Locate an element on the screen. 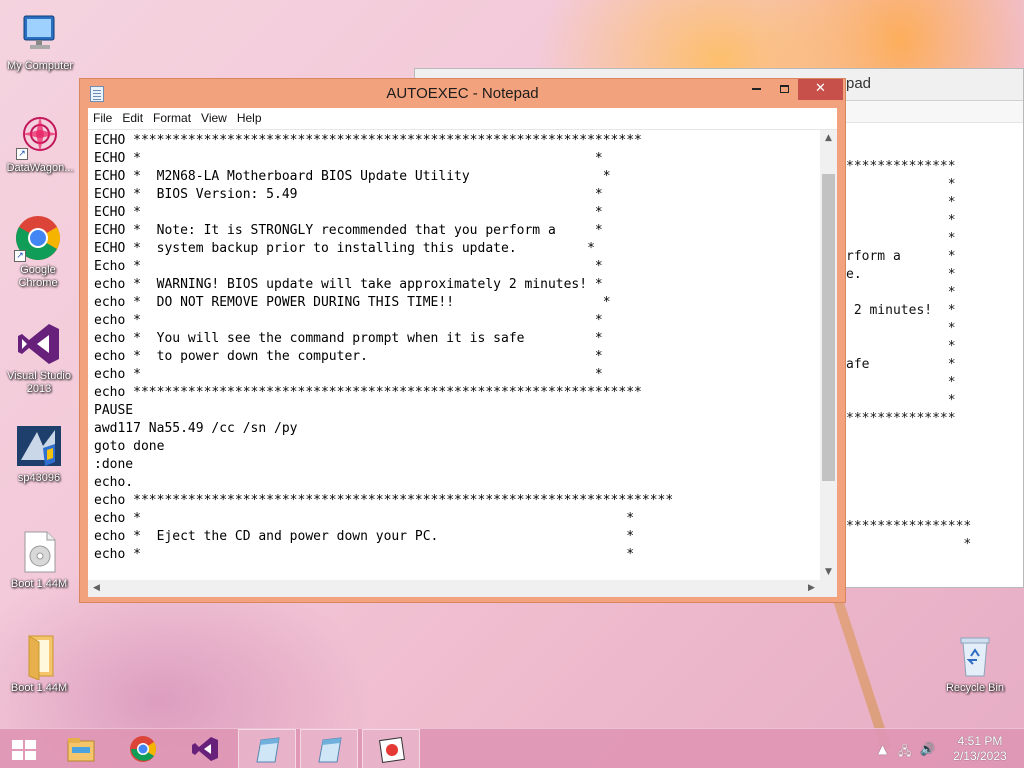 Image resolution: width=1024 pixels, height=768 pixels. recycle-bin-icon is located at coordinates (975, 656).